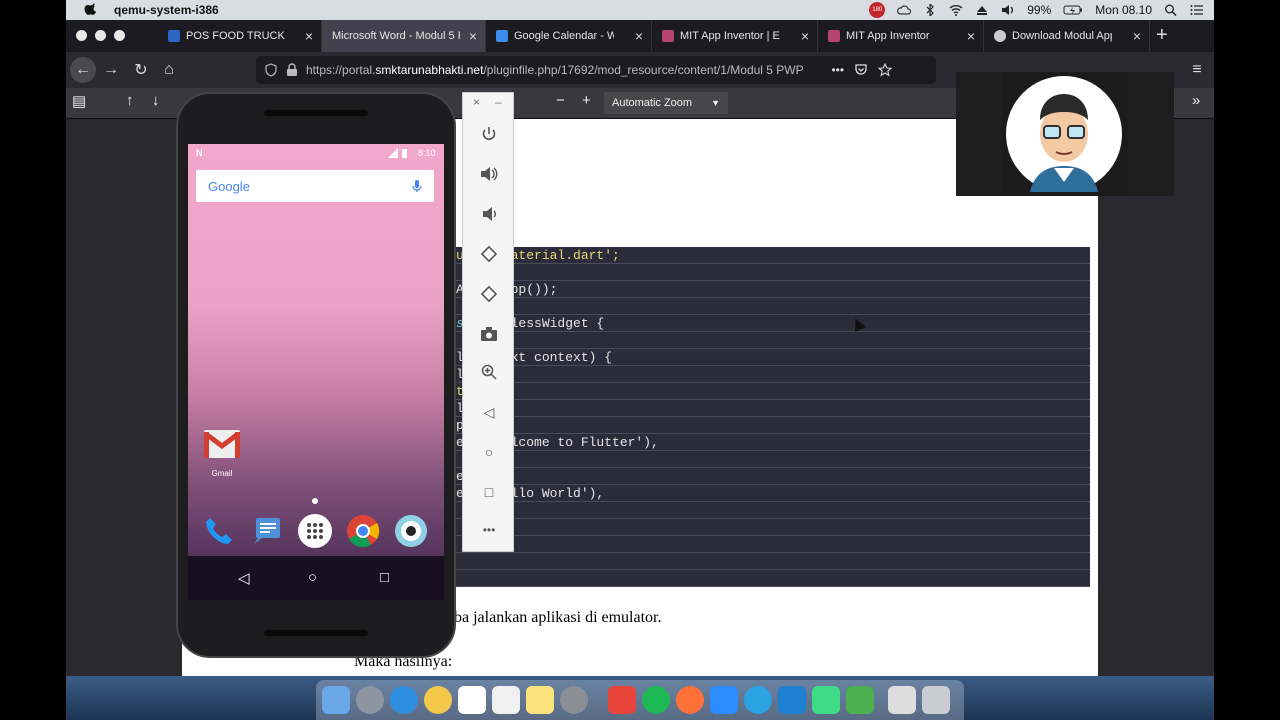  Describe the element at coordinates (1067, 36) in the screenshot. I see `tab-download-modul: Download Modul App I ×` at that location.